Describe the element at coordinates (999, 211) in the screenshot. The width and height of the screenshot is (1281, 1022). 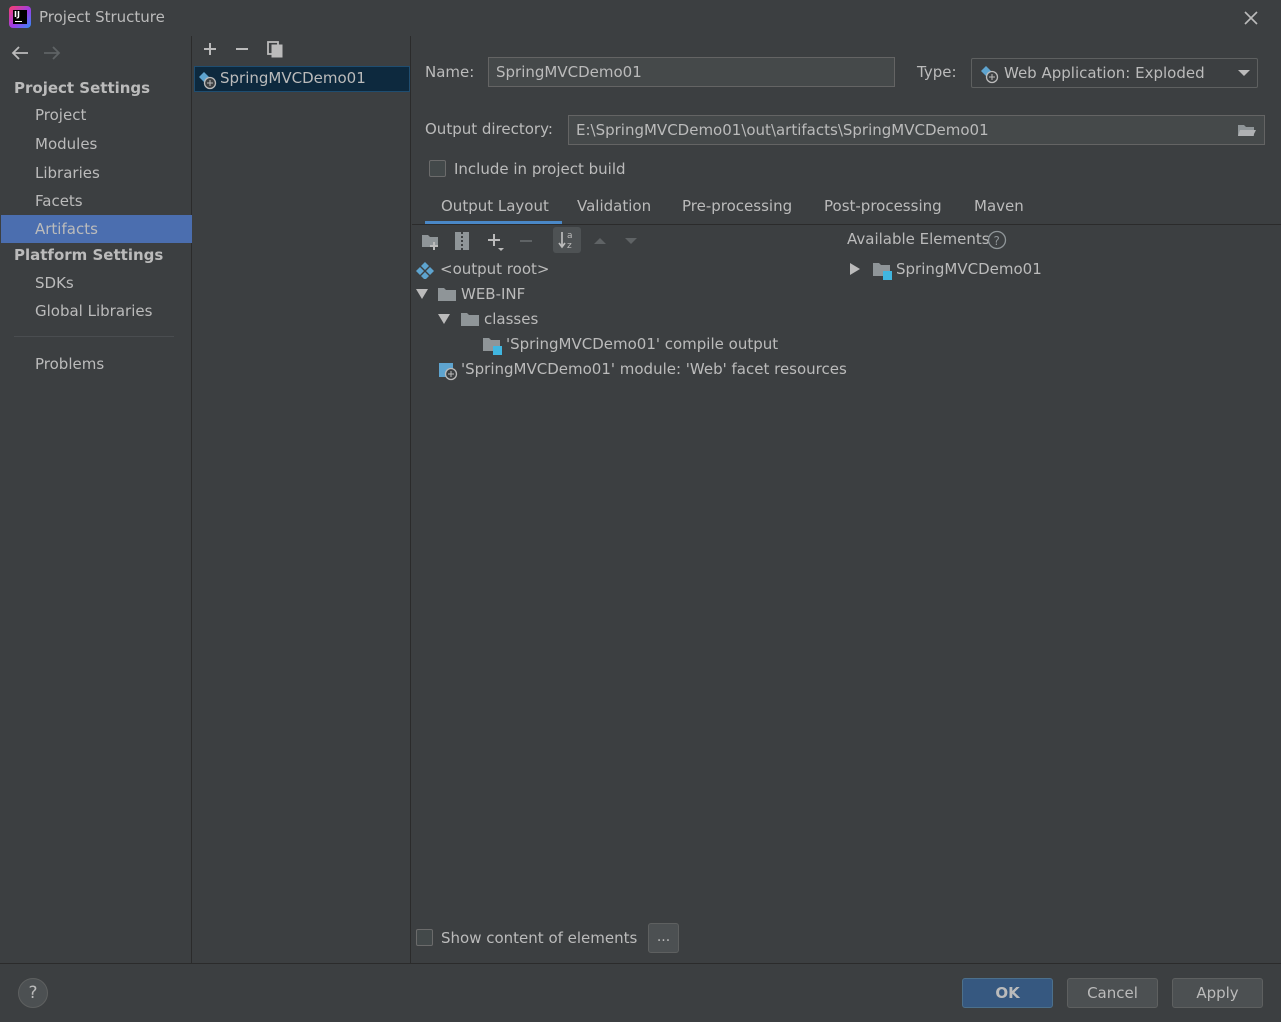
I see `tab-maven: Maven` at that location.